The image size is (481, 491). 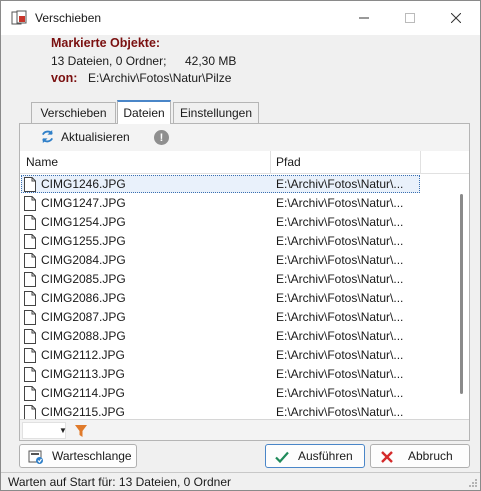 I want to click on chevron-down-icon: ▼, so click(x=63, y=430).